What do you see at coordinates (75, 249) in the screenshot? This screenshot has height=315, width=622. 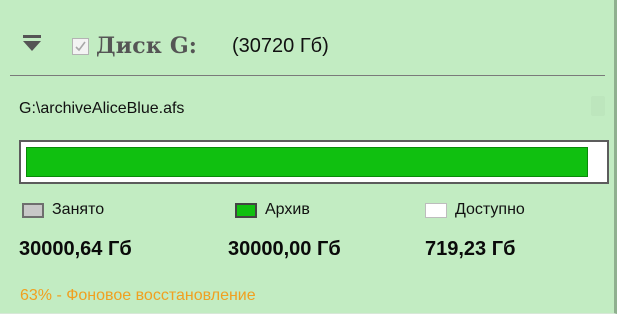 I see `used-value: 30000,64 Гб` at bounding box center [75, 249].